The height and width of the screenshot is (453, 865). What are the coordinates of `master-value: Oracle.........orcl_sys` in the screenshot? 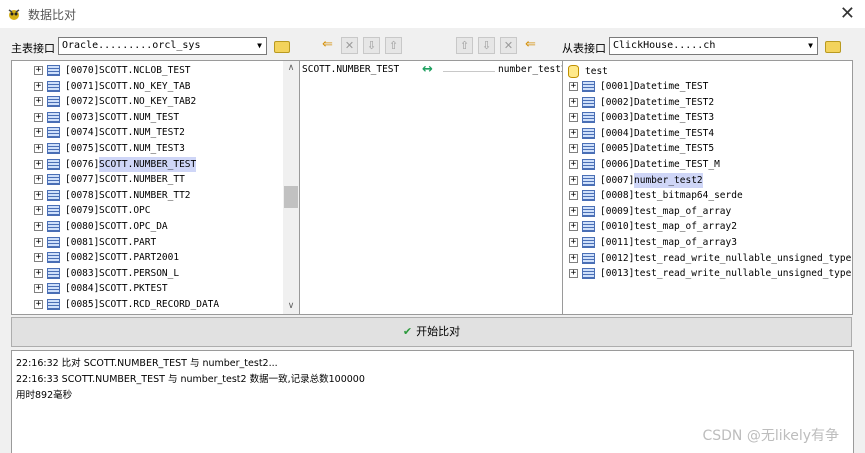 It's located at (131, 45).